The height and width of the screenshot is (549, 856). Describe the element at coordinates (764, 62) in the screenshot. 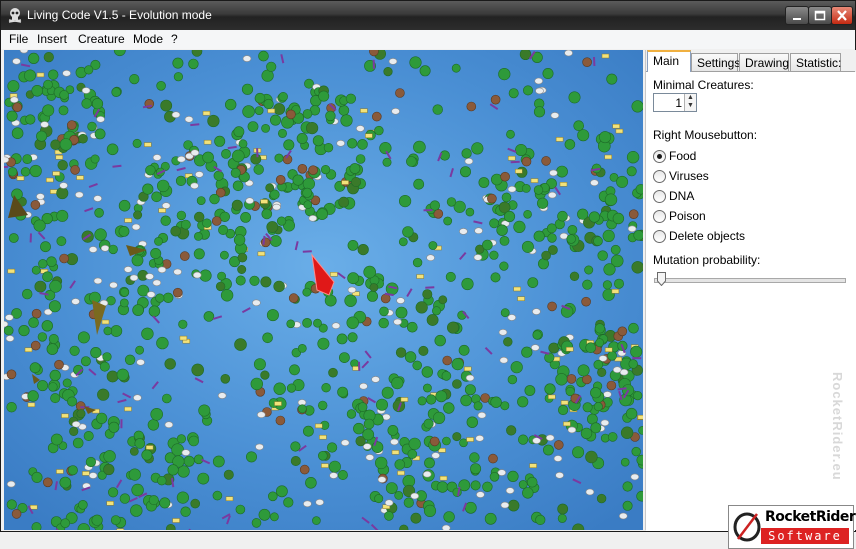

I see `tab-drawing: Drawing` at that location.